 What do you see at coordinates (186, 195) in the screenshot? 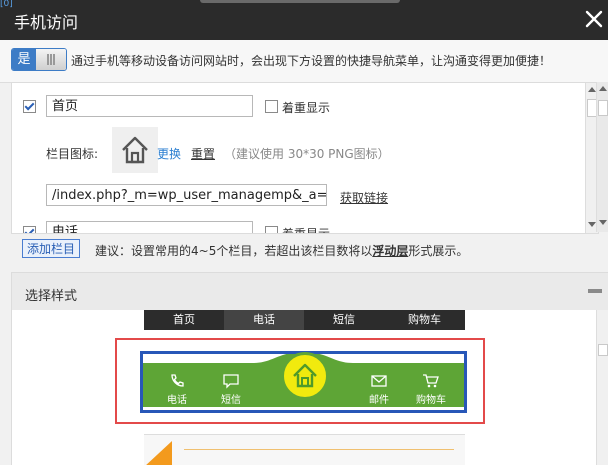
I see `link-url-input: /index.php?_m=wp_user_managemp&_a=user.` at bounding box center [186, 195].